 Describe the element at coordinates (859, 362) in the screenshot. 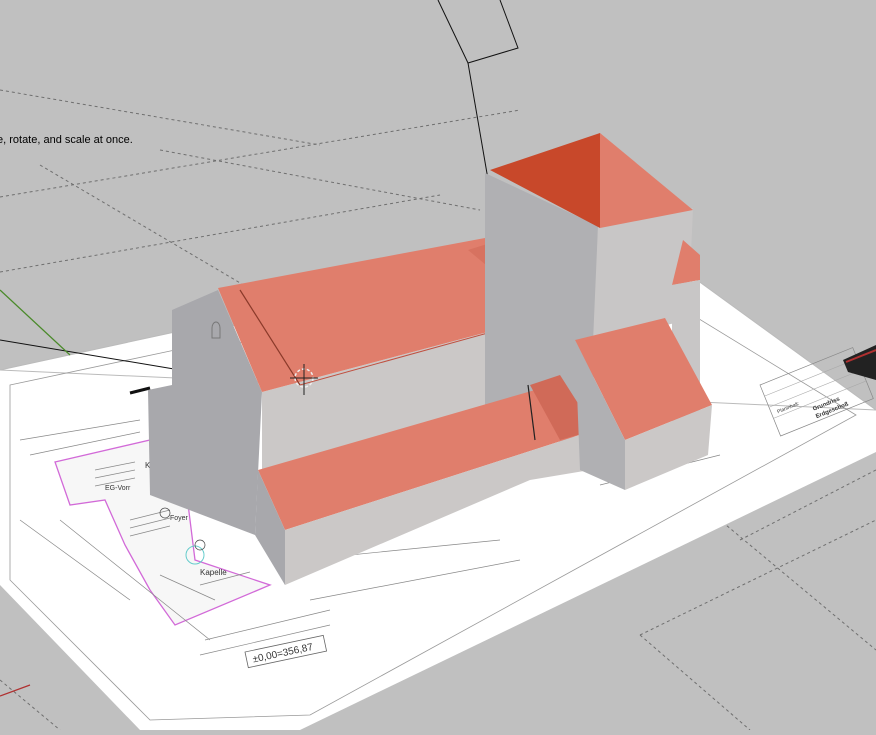

I see `red-axis-marker` at that location.